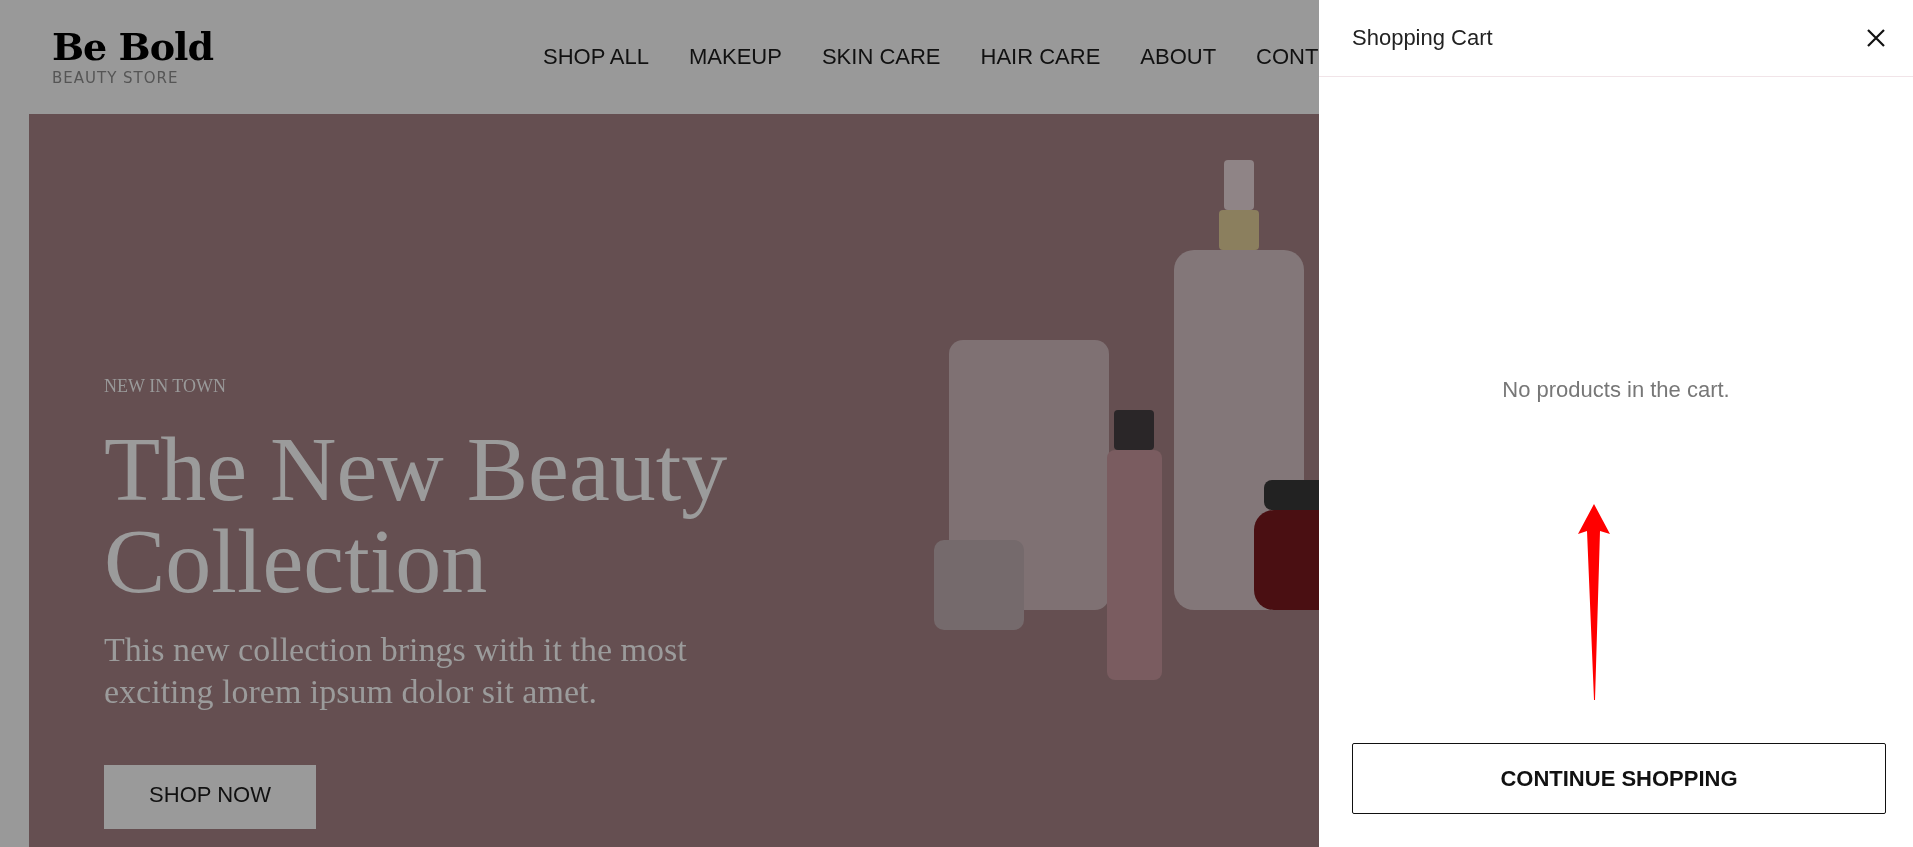 Image resolution: width=1913 pixels, height=847 pixels. I want to click on hero-headline: The New Beauty Collection, so click(416, 515).